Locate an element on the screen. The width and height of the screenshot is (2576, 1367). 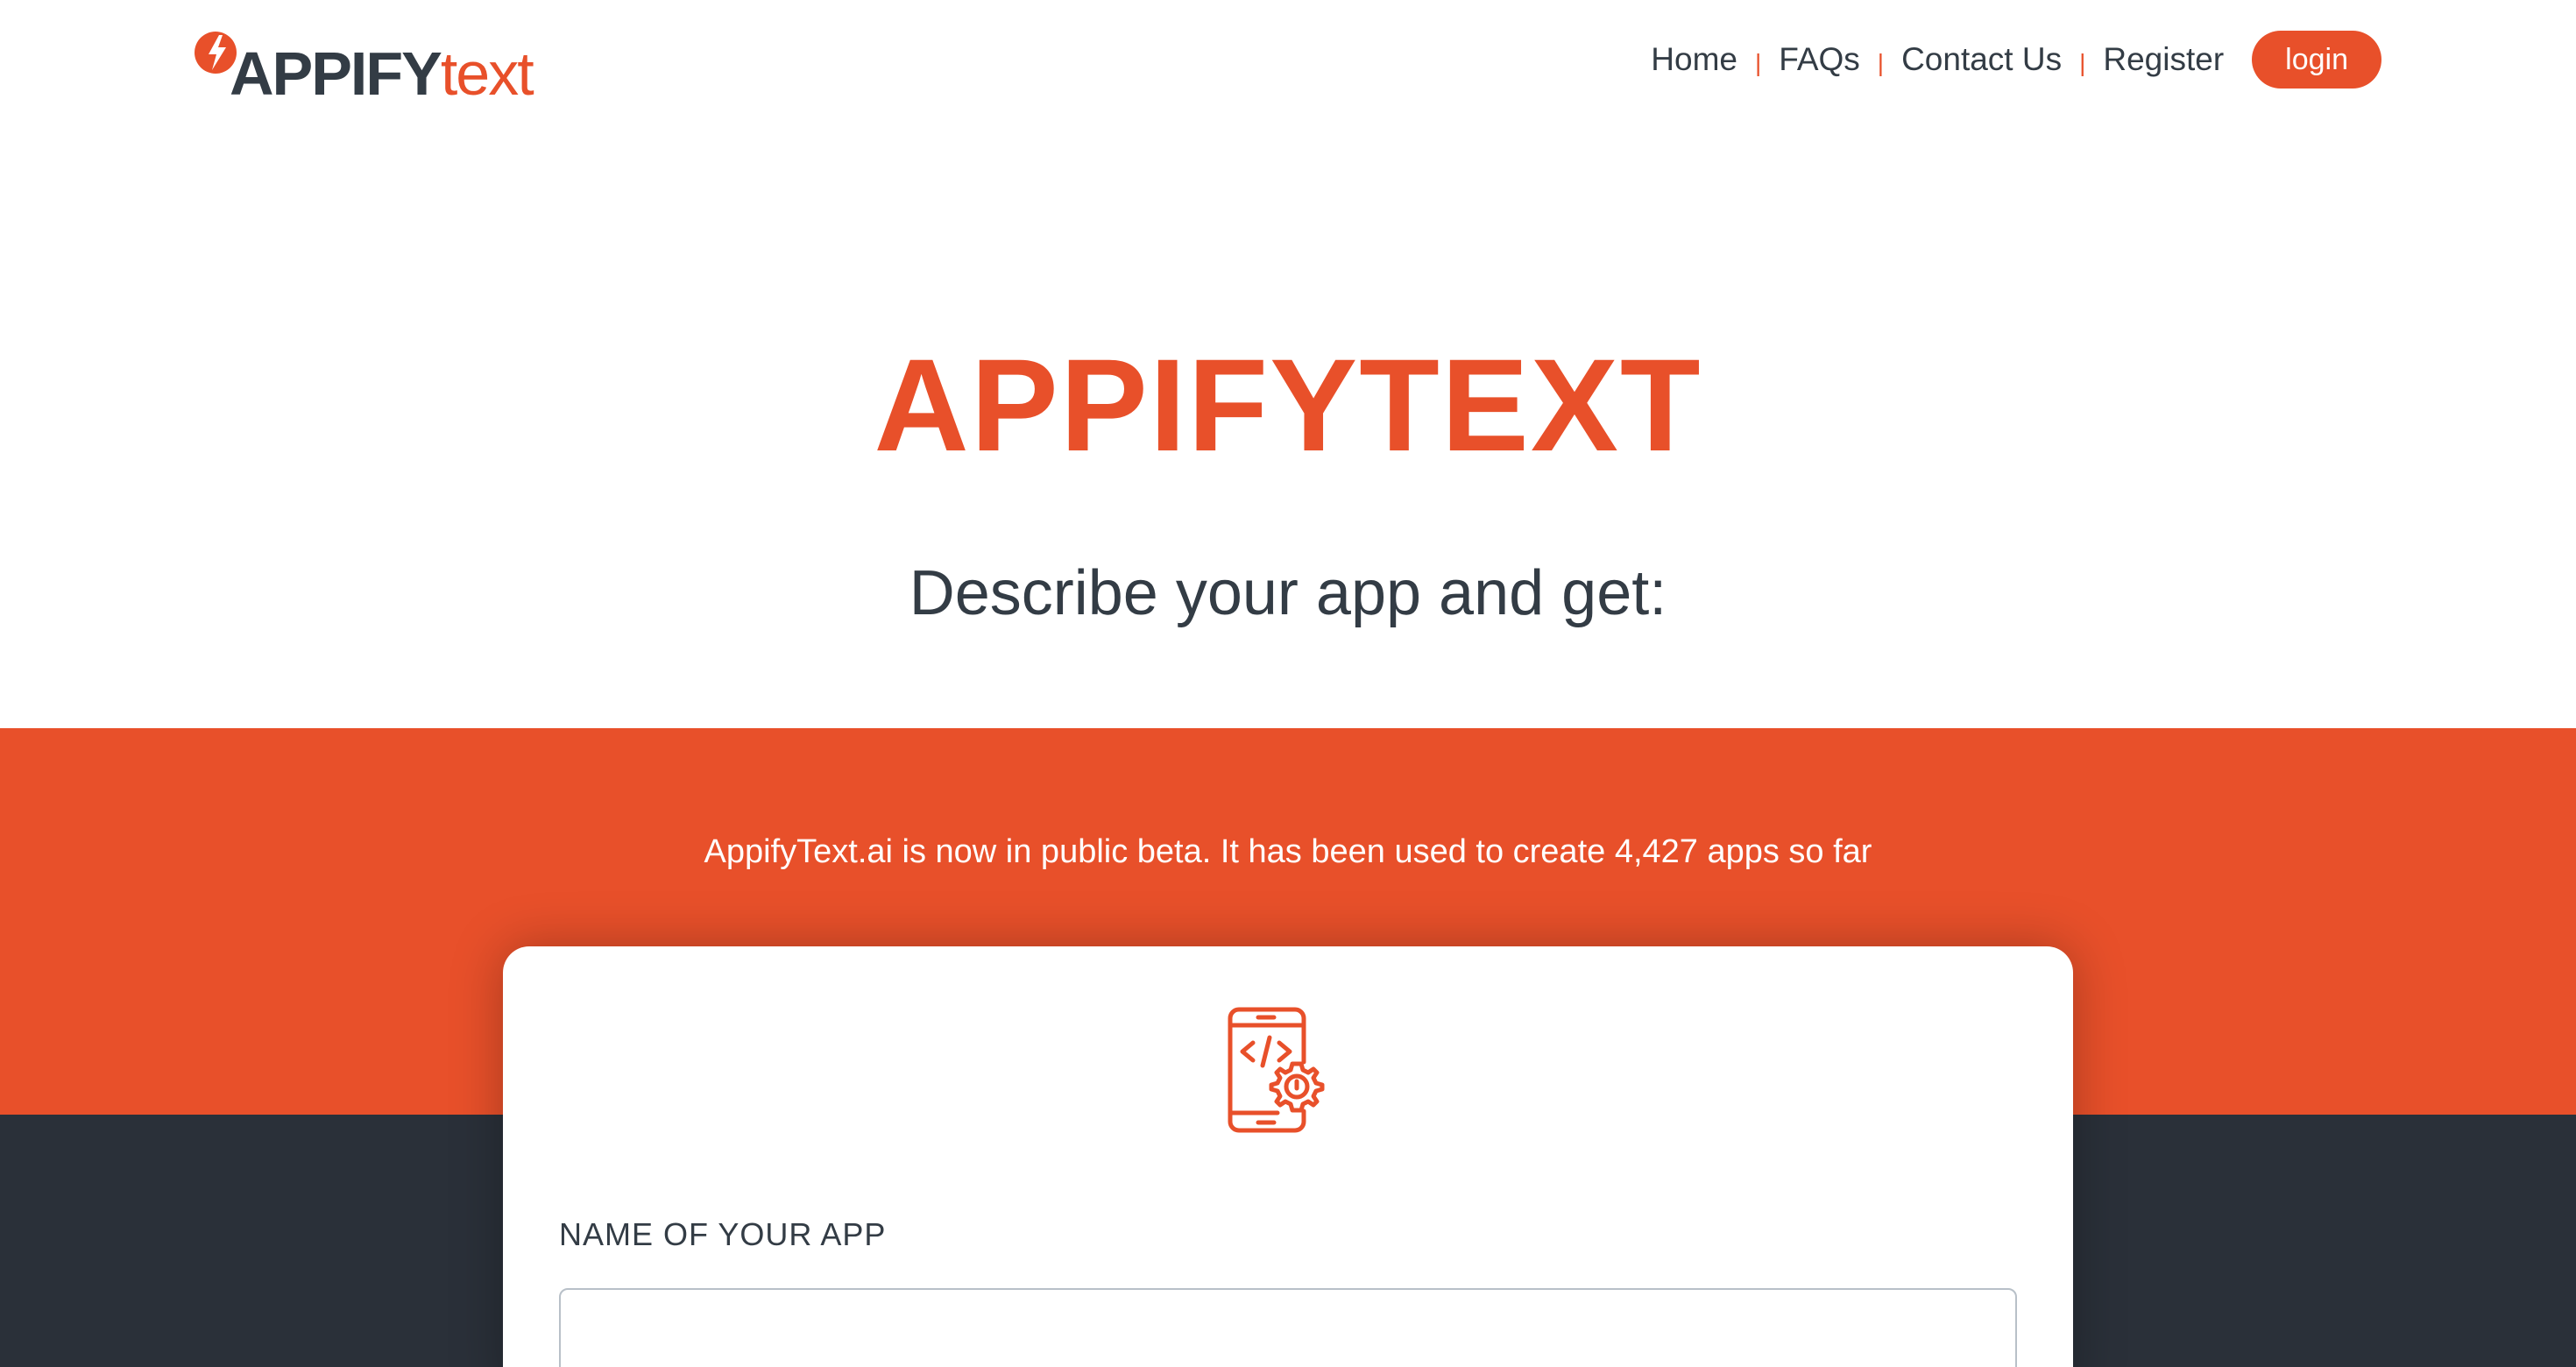
logo-wordmark: APPIFYtext is located at coordinates (382, 74).